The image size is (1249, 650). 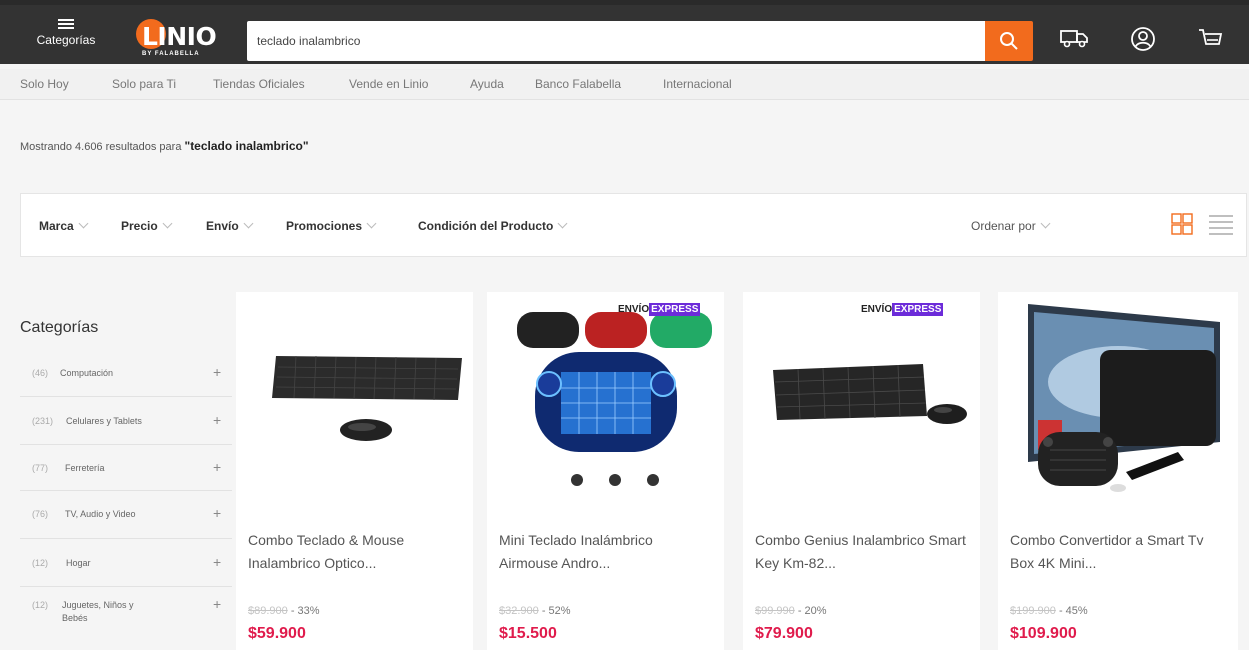 I want to click on category-count: (77), so click(x=40, y=468).